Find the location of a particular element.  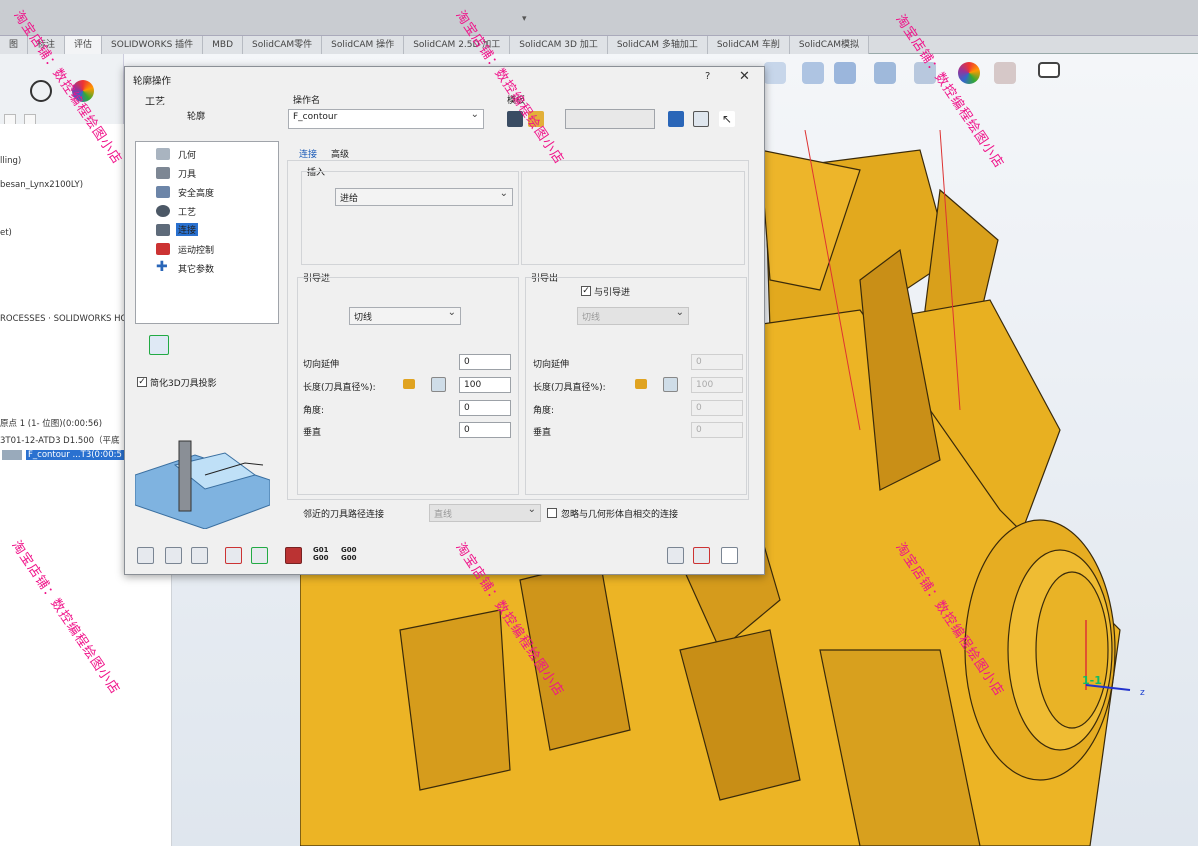

ignore-self-intersect-label: 忽略与几何形体自相交的连接 is located at coordinates (620, 515).